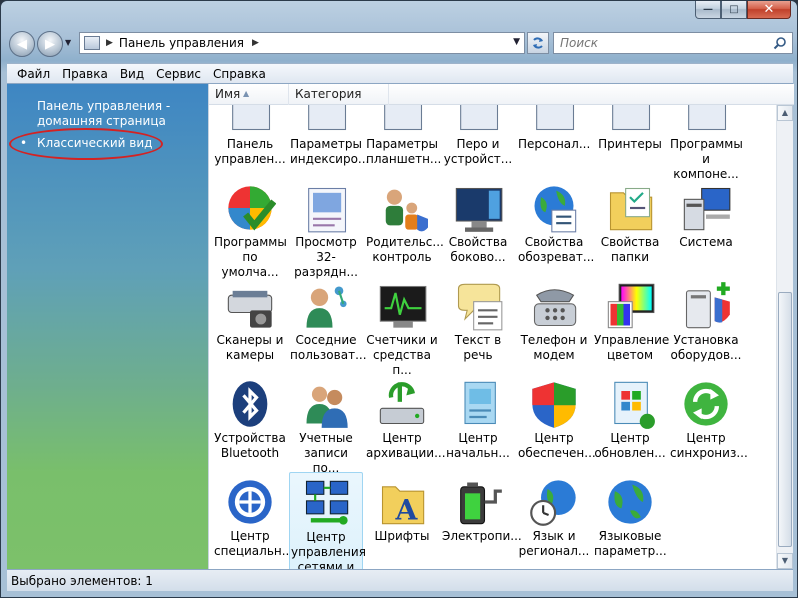 The width and height of the screenshot is (798, 598). I want to click on control-panel-item: Текст в речь, so click(478, 326).